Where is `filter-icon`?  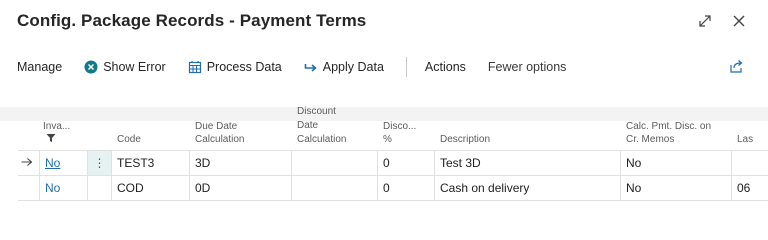
filter-icon is located at coordinates (51, 139).